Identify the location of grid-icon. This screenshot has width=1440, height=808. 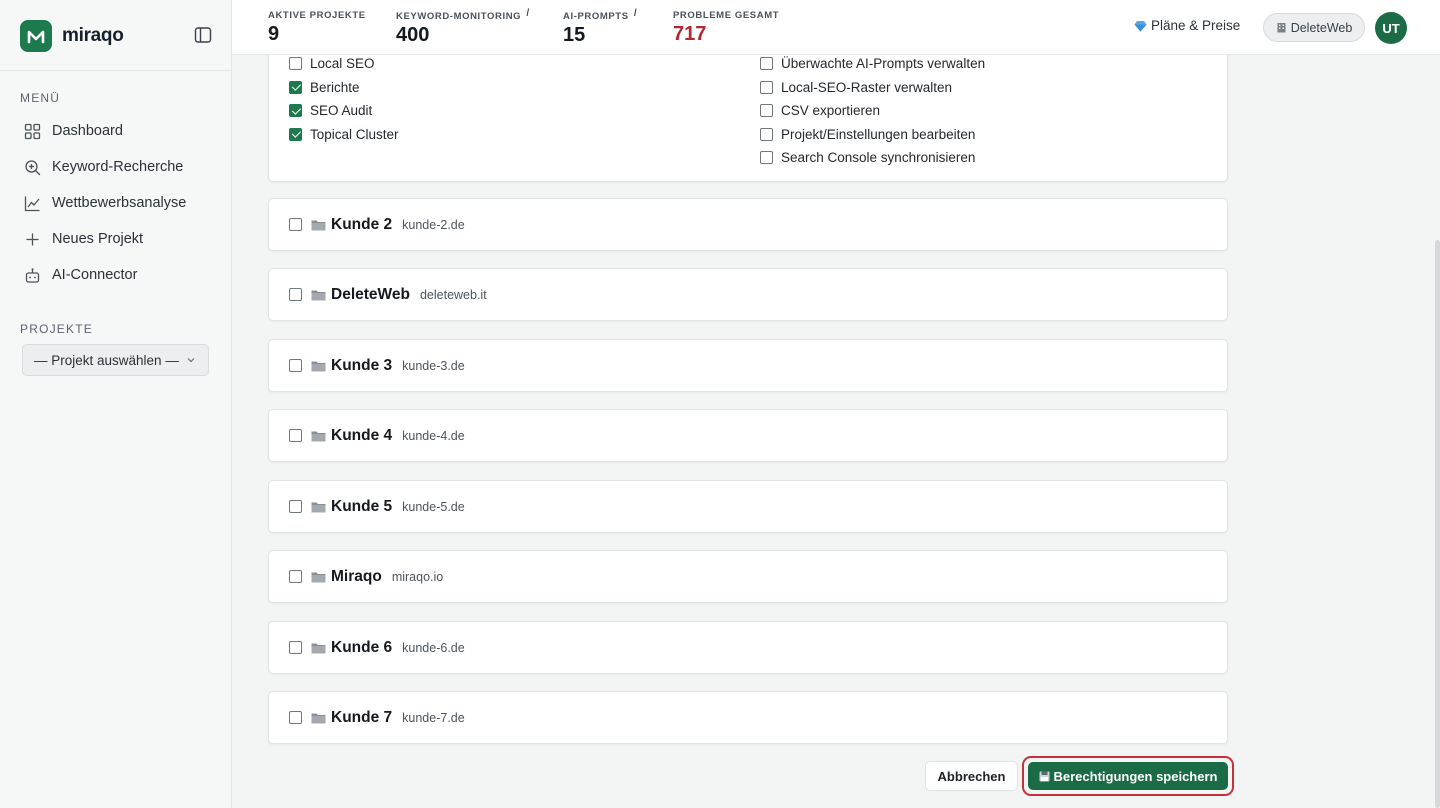
(32, 131).